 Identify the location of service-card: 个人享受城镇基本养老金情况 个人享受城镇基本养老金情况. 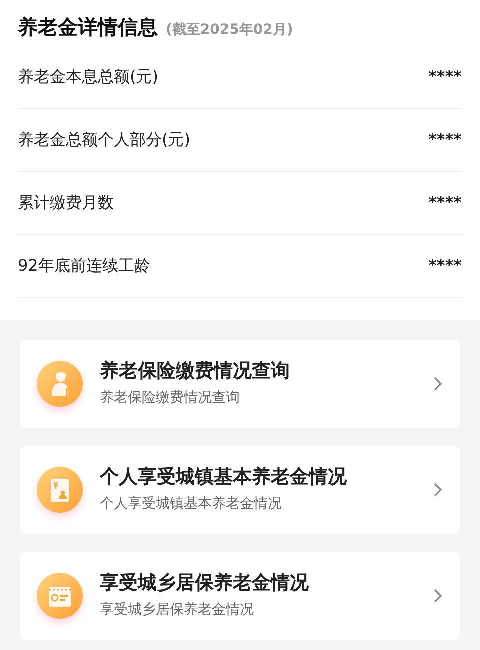
(240, 490).